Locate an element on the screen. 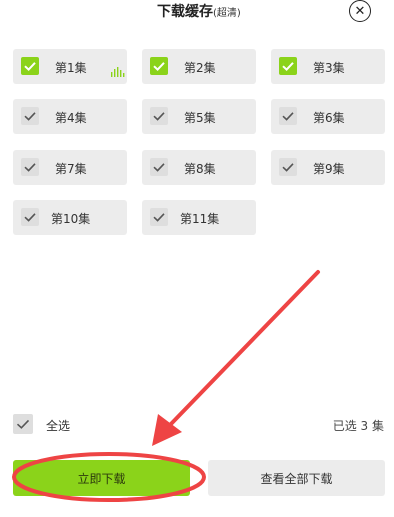  episode-label: 第9集 is located at coordinates (329, 169).